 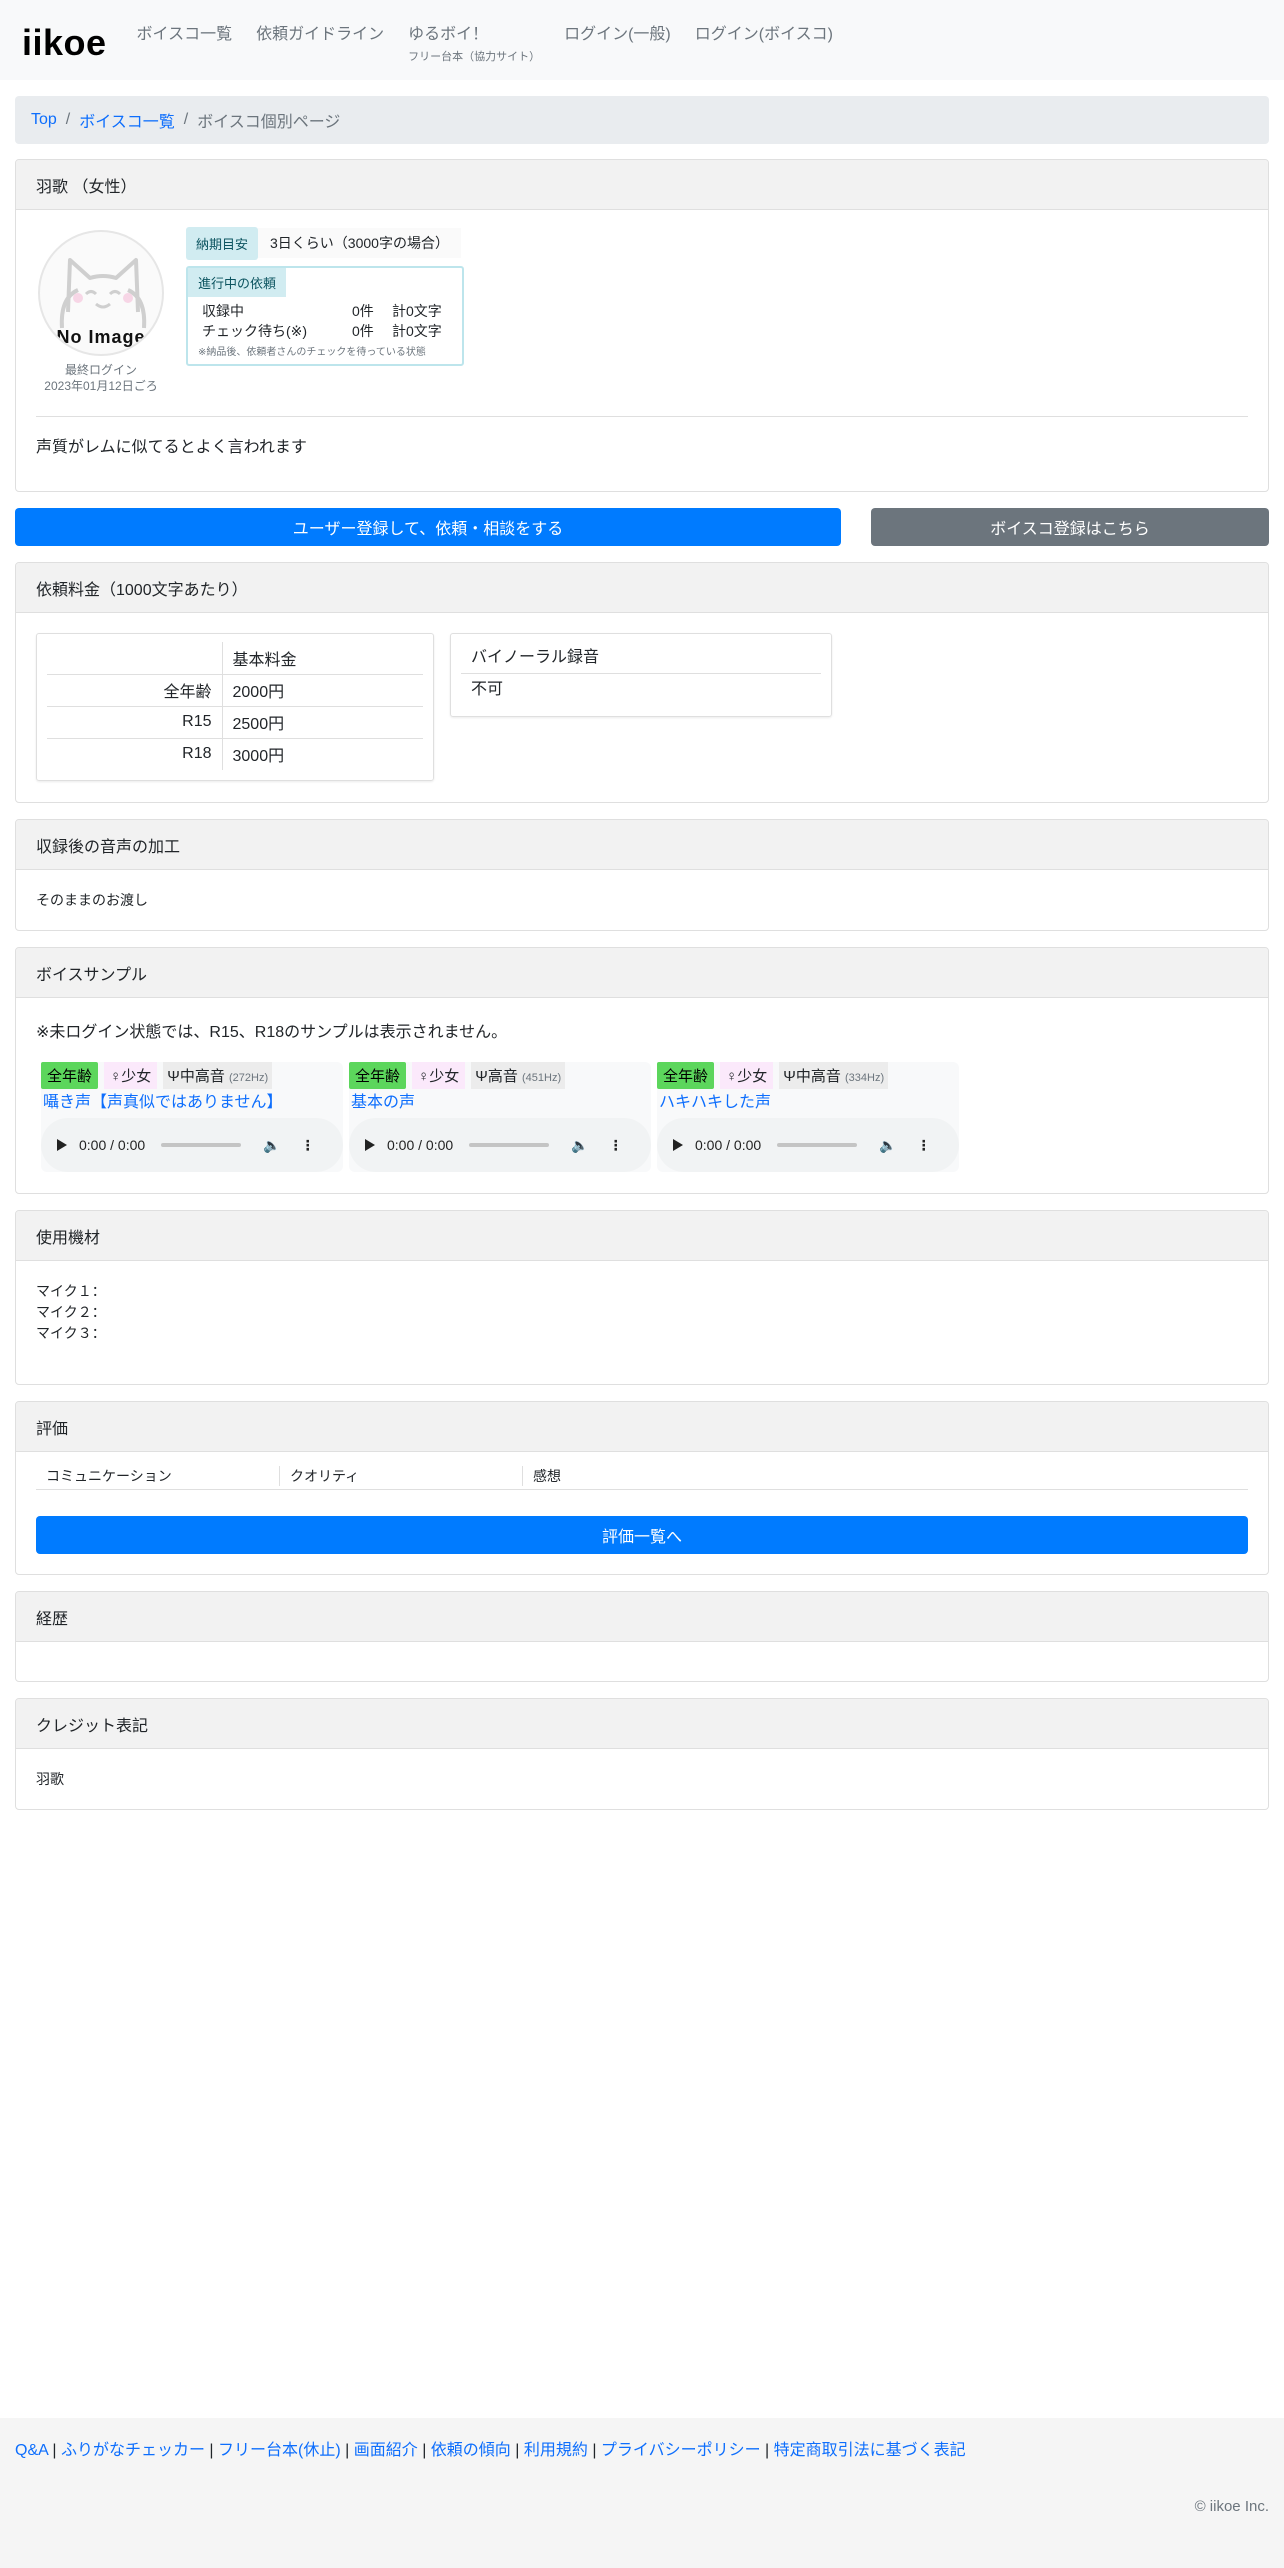 I want to click on rating-table-header: コミュニケーション クオリティ 感想, so click(x=642, y=1476).